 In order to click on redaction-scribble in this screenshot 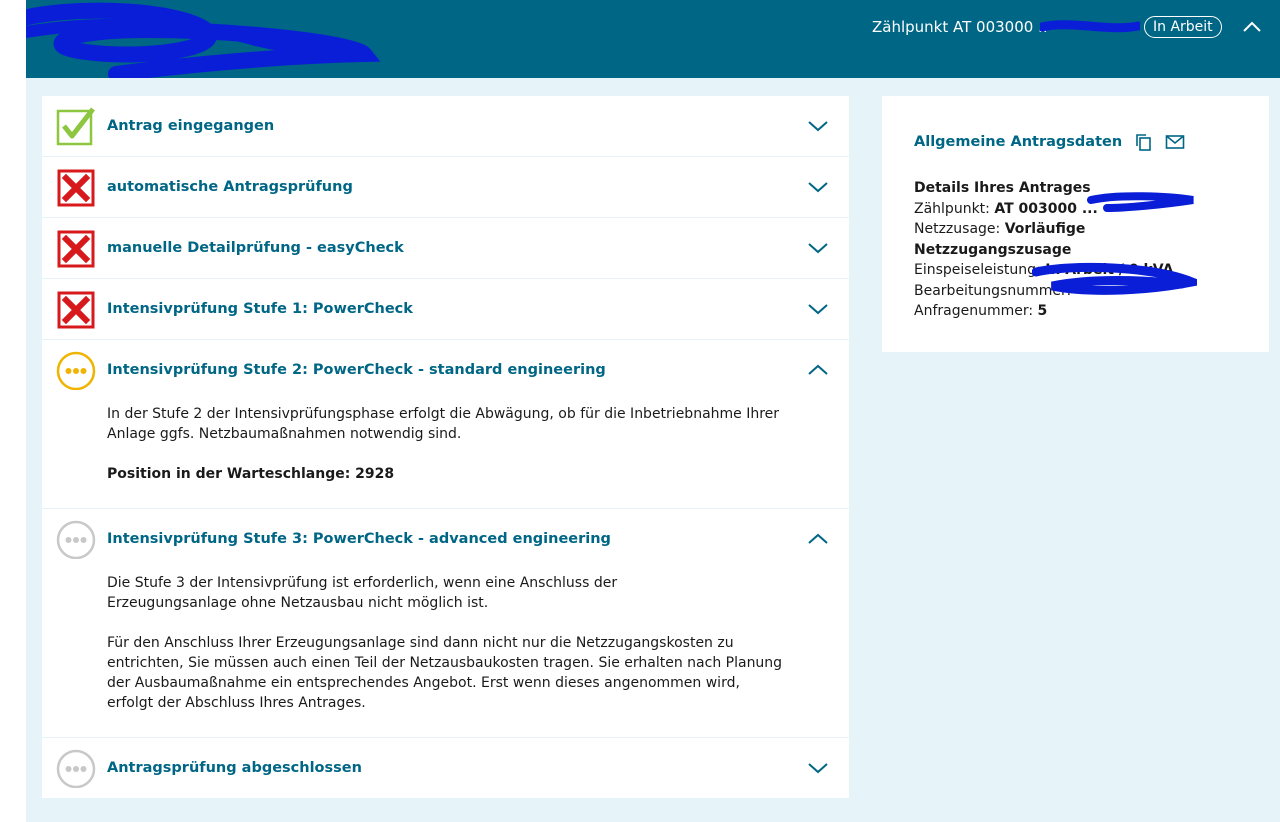, I will do `click(203, 40)`.